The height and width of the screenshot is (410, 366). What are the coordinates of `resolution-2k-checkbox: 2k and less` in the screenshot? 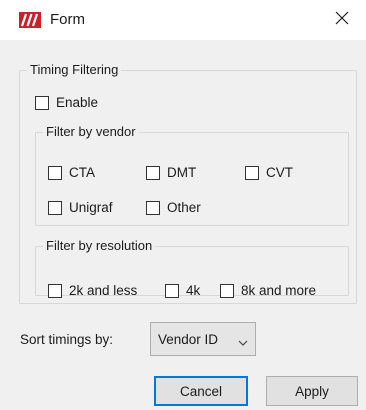 It's located at (92, 291).